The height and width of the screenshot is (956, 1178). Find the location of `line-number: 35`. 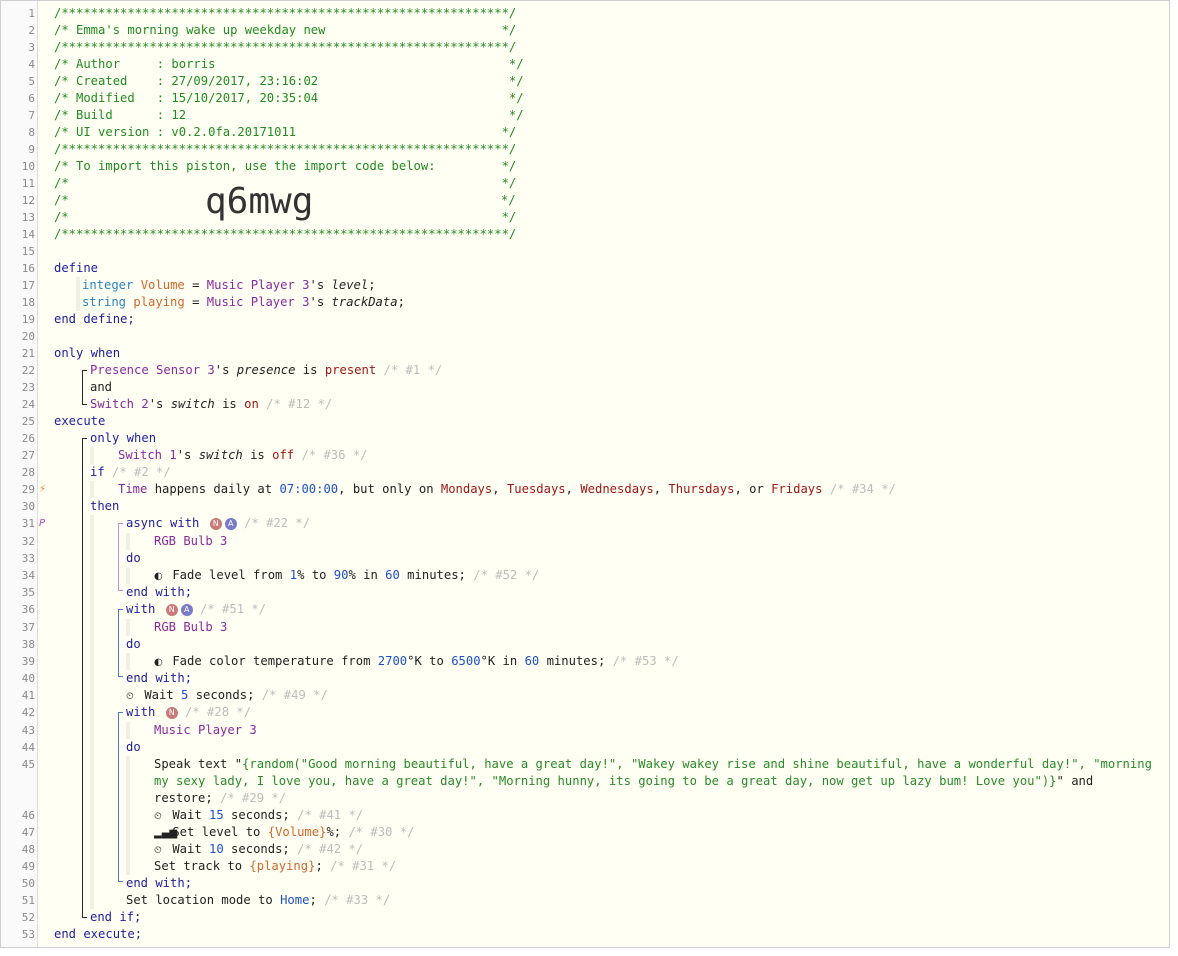

line-number: 35 is located at coordinates (28, 592).